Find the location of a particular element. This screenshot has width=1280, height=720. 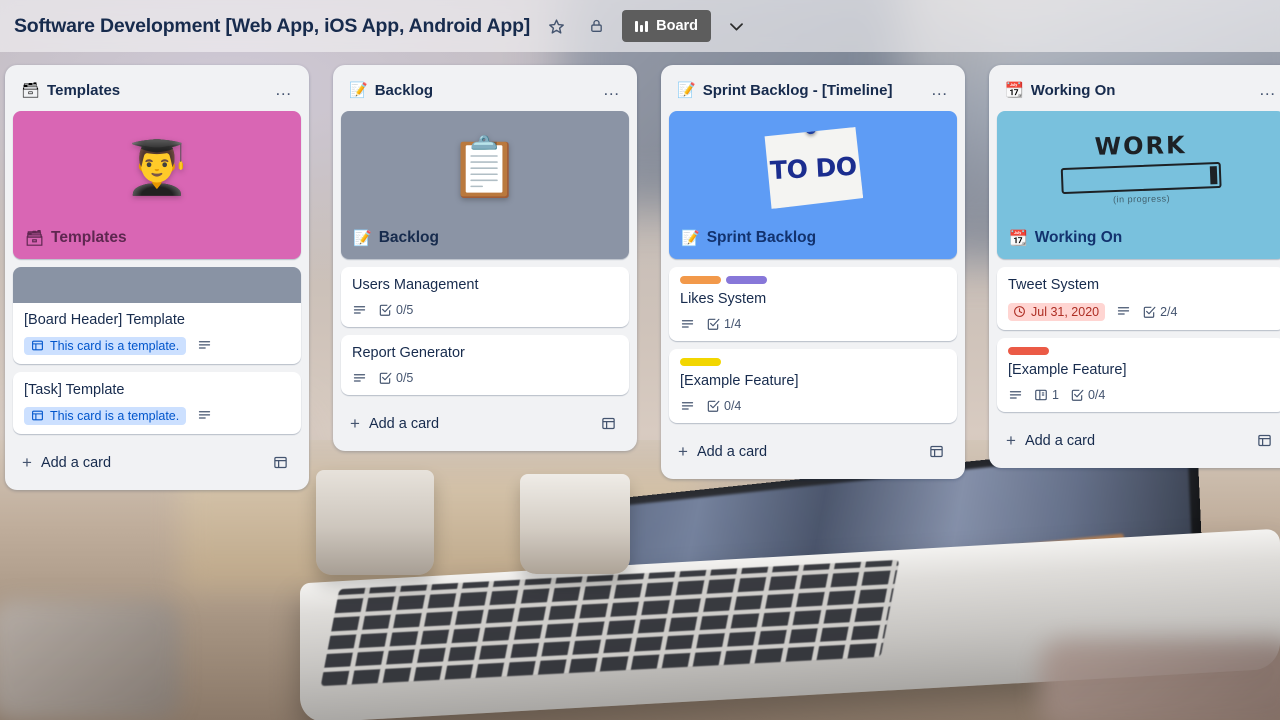

work-doodle-subtitle: (in progress) is located at coordinates (1141, 199).